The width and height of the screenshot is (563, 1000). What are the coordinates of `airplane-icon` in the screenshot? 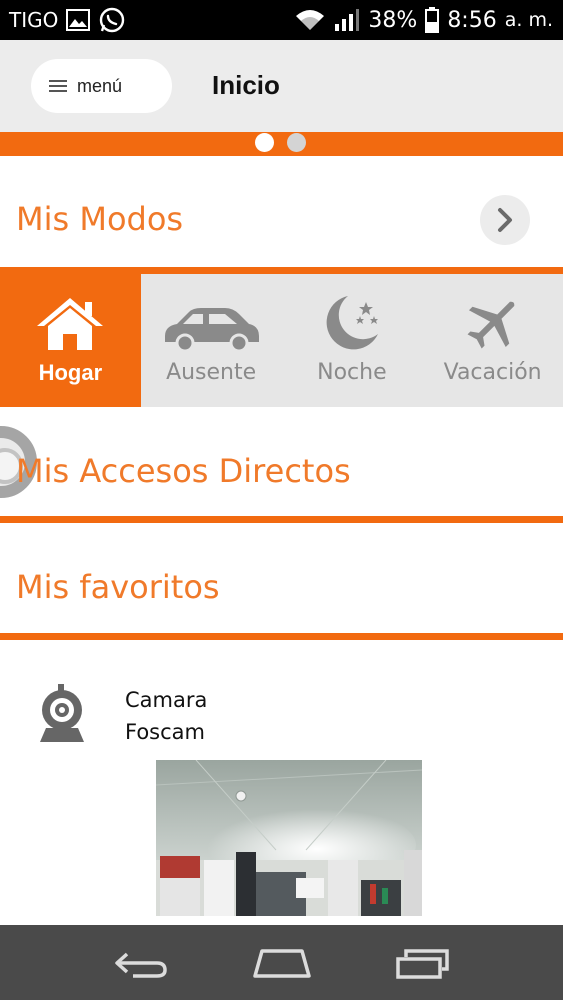 It's located at (493, 313).